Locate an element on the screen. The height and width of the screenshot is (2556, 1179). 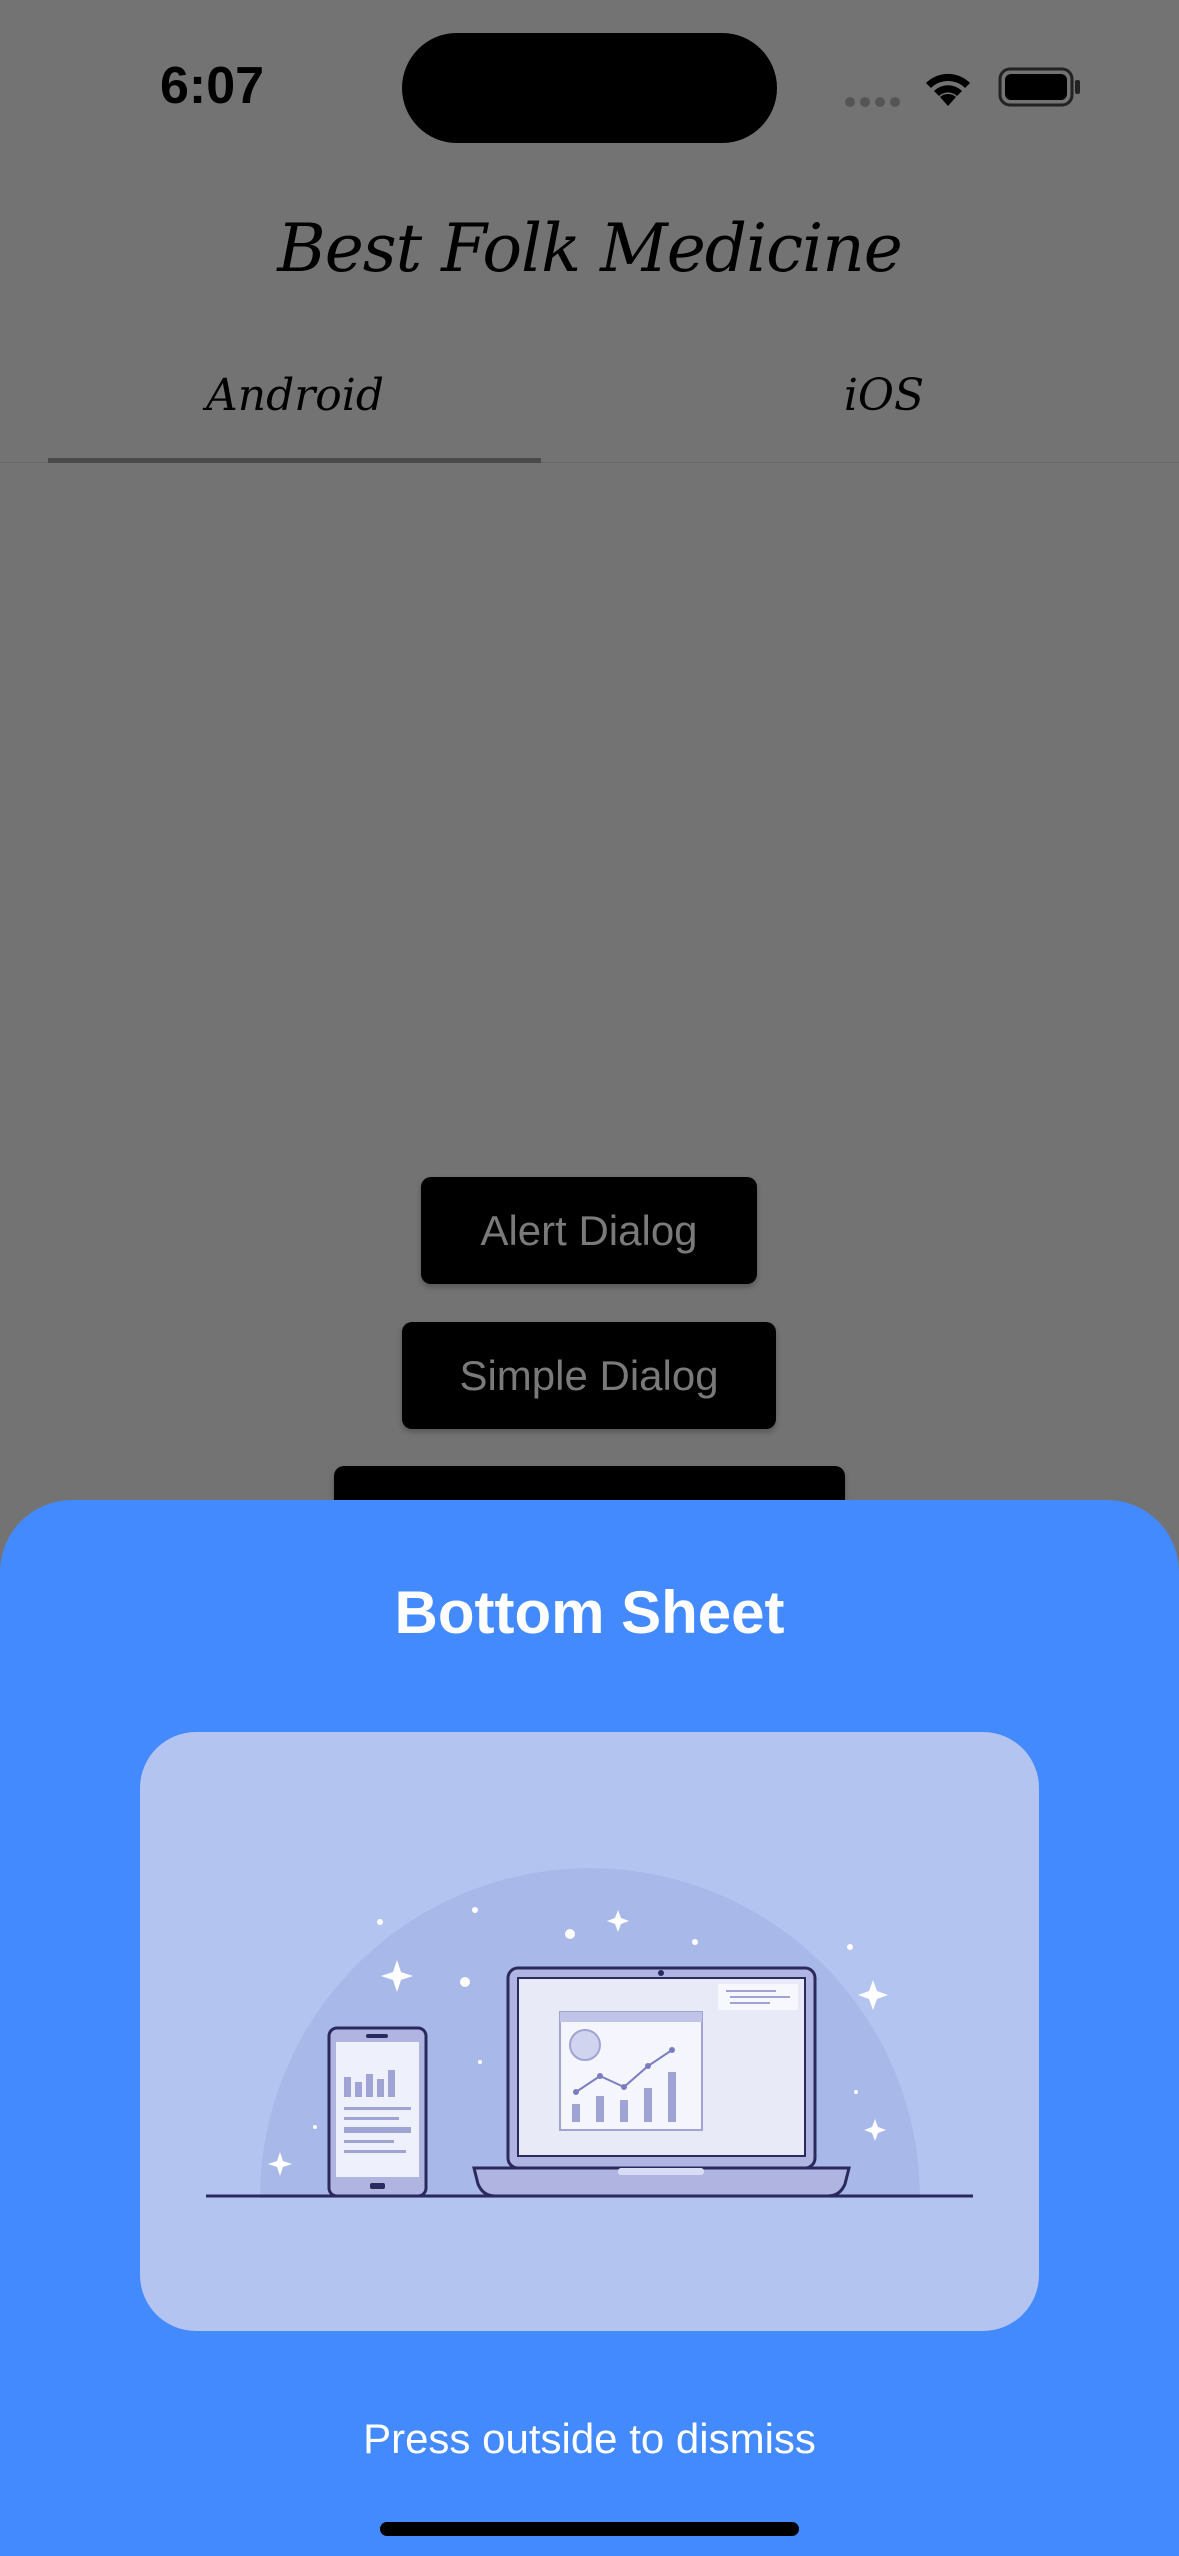
home-indicator is located at coordinates (589, 2529).